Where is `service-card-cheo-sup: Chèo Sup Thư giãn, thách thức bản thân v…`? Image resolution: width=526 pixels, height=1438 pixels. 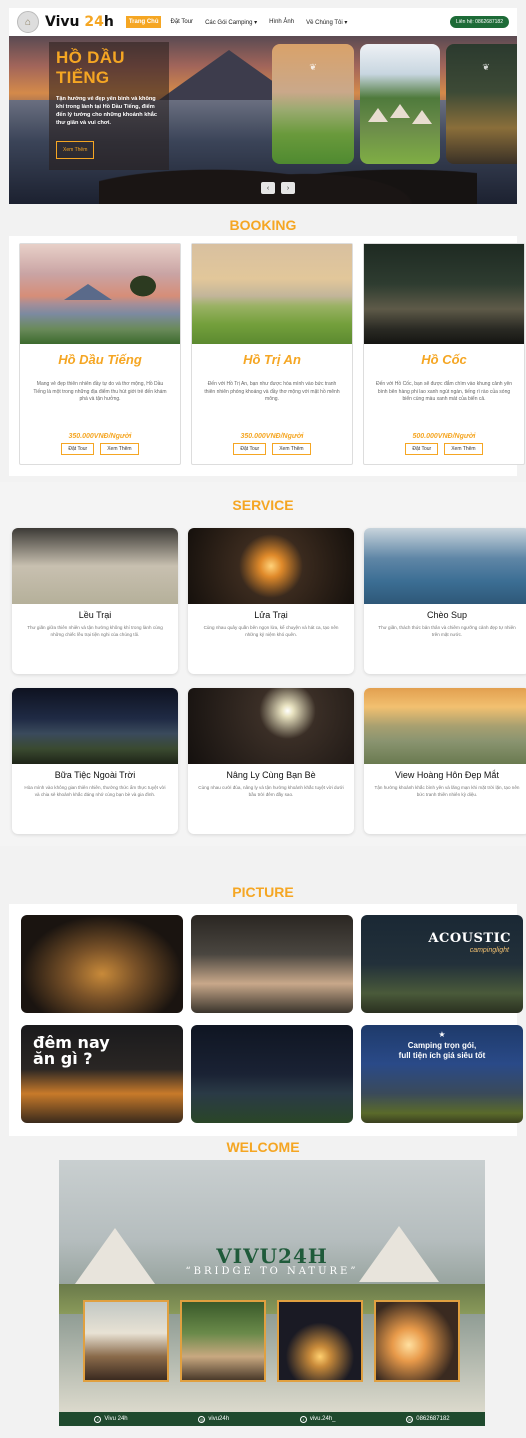 service-card-cheo-sup: Chèo Sup Thư giãn, thách thức bản thân v… is located at coordinates (445, 601).